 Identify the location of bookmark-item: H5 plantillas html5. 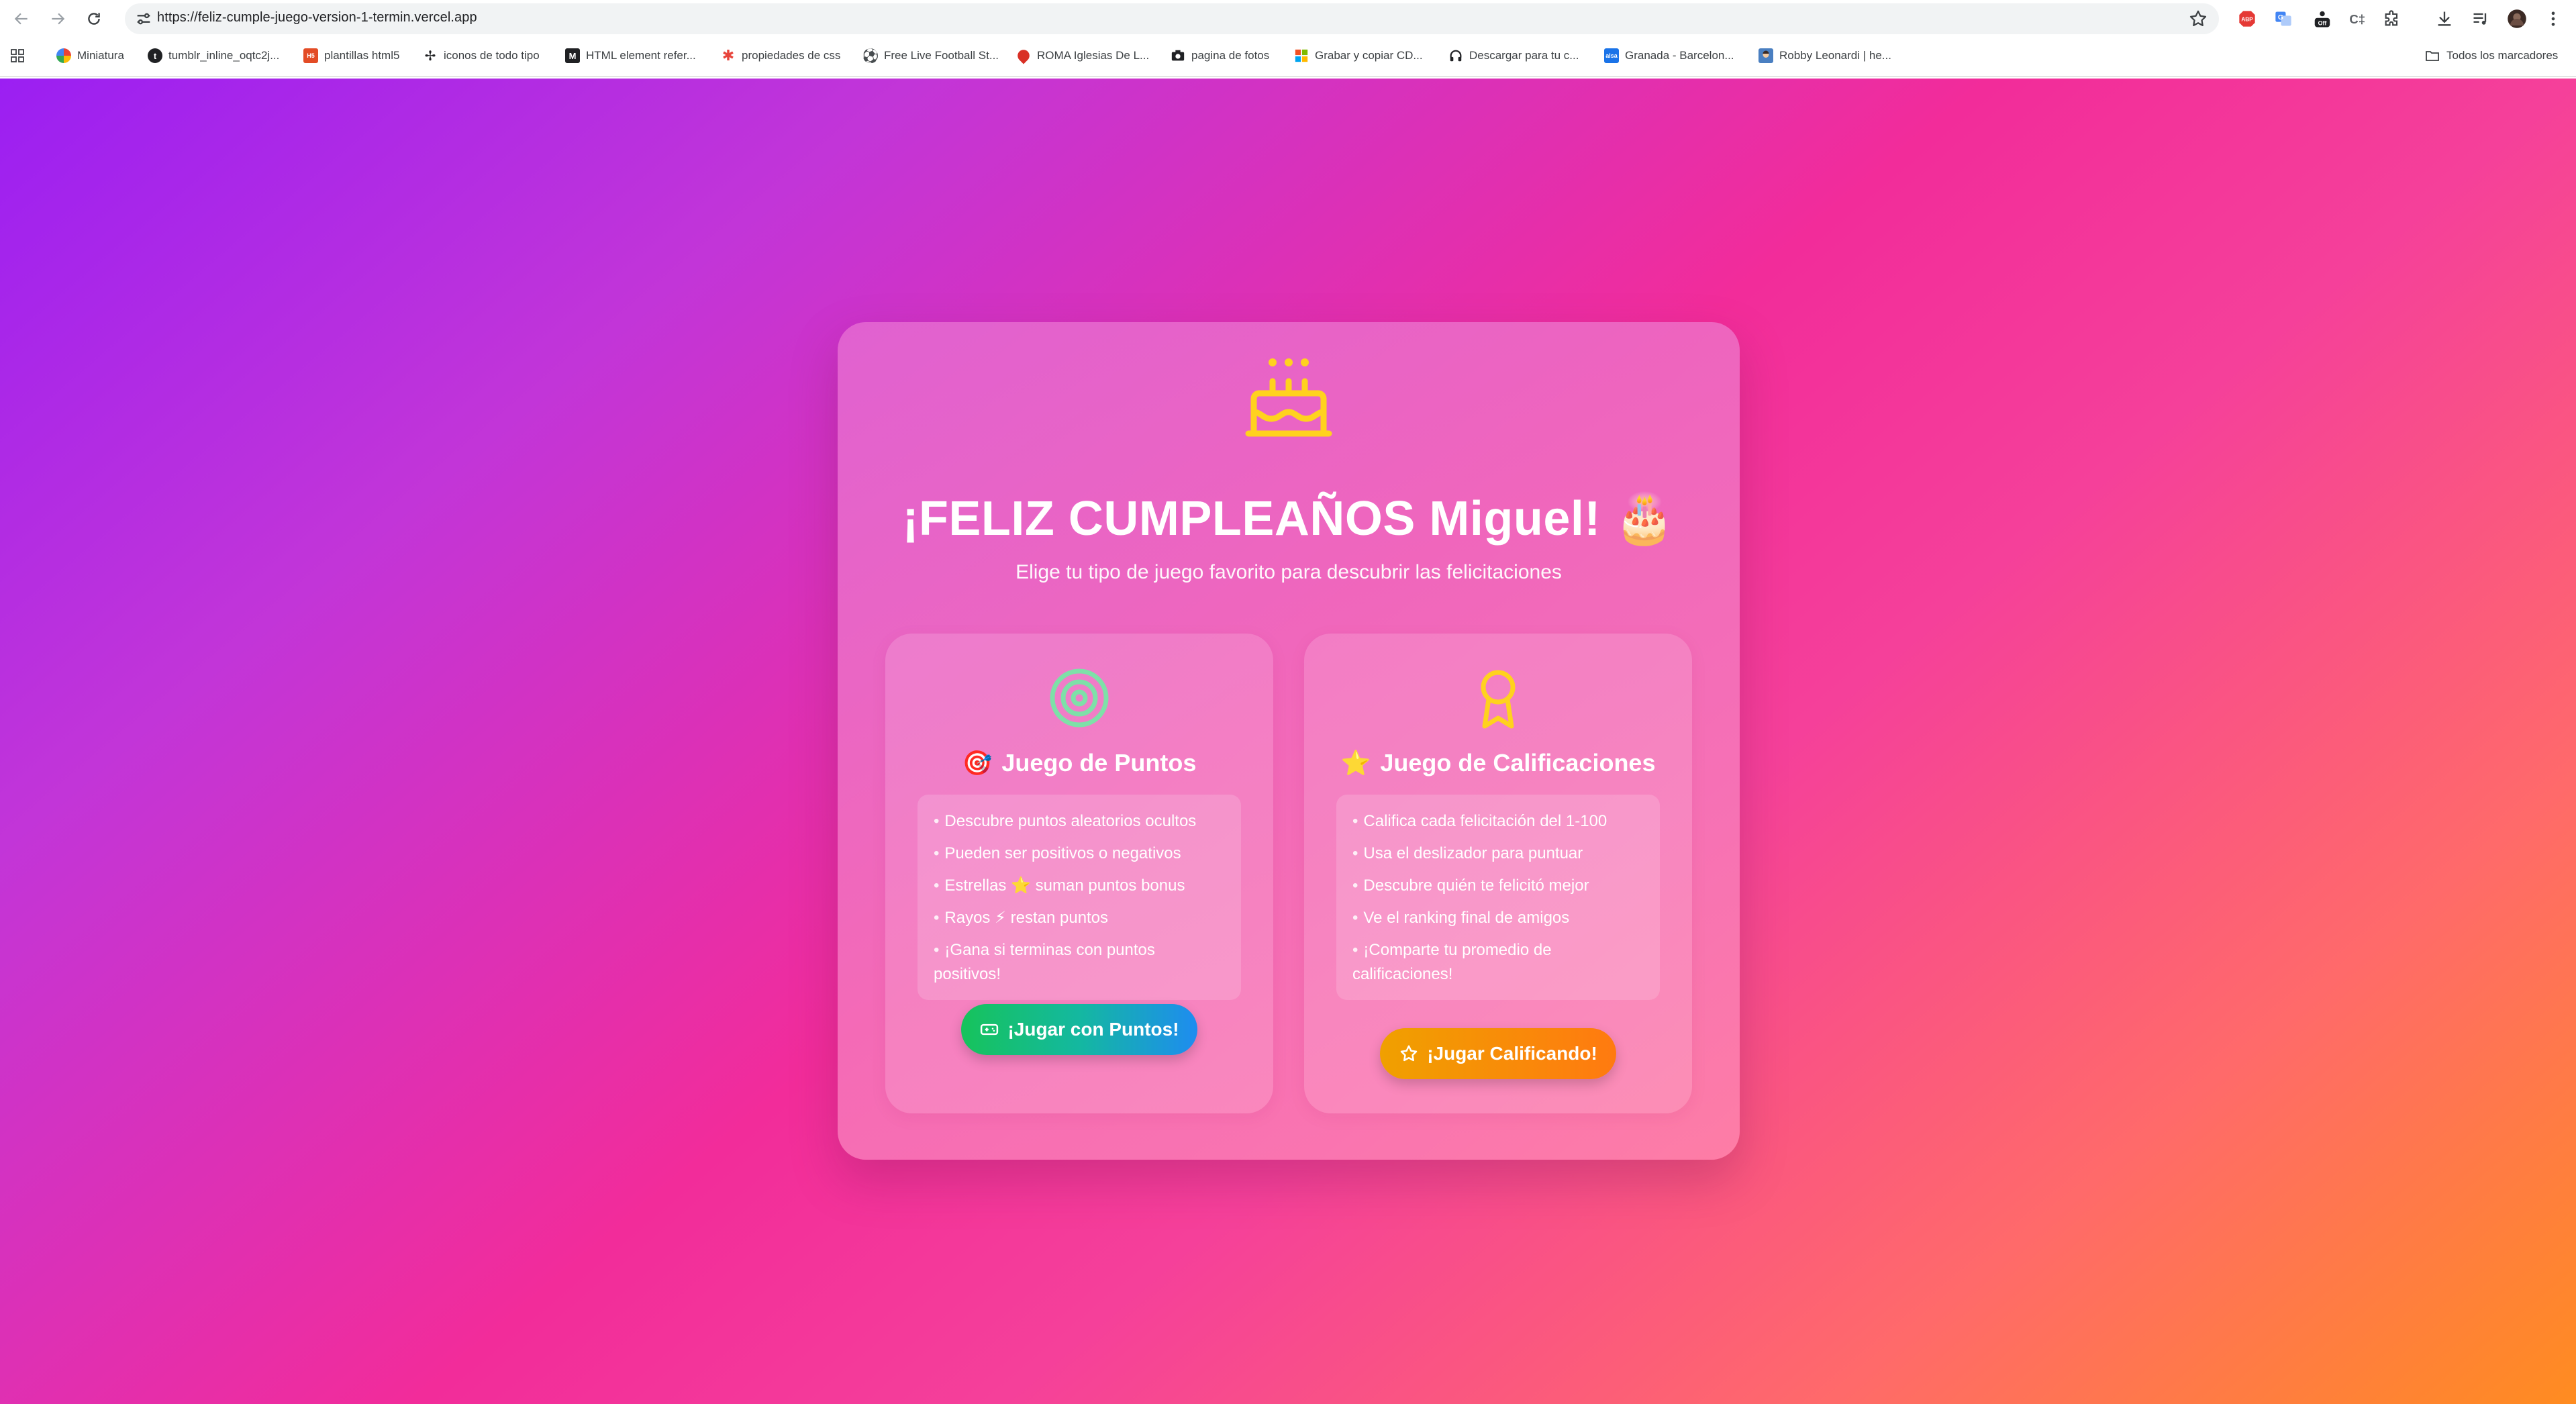
(351, 56).